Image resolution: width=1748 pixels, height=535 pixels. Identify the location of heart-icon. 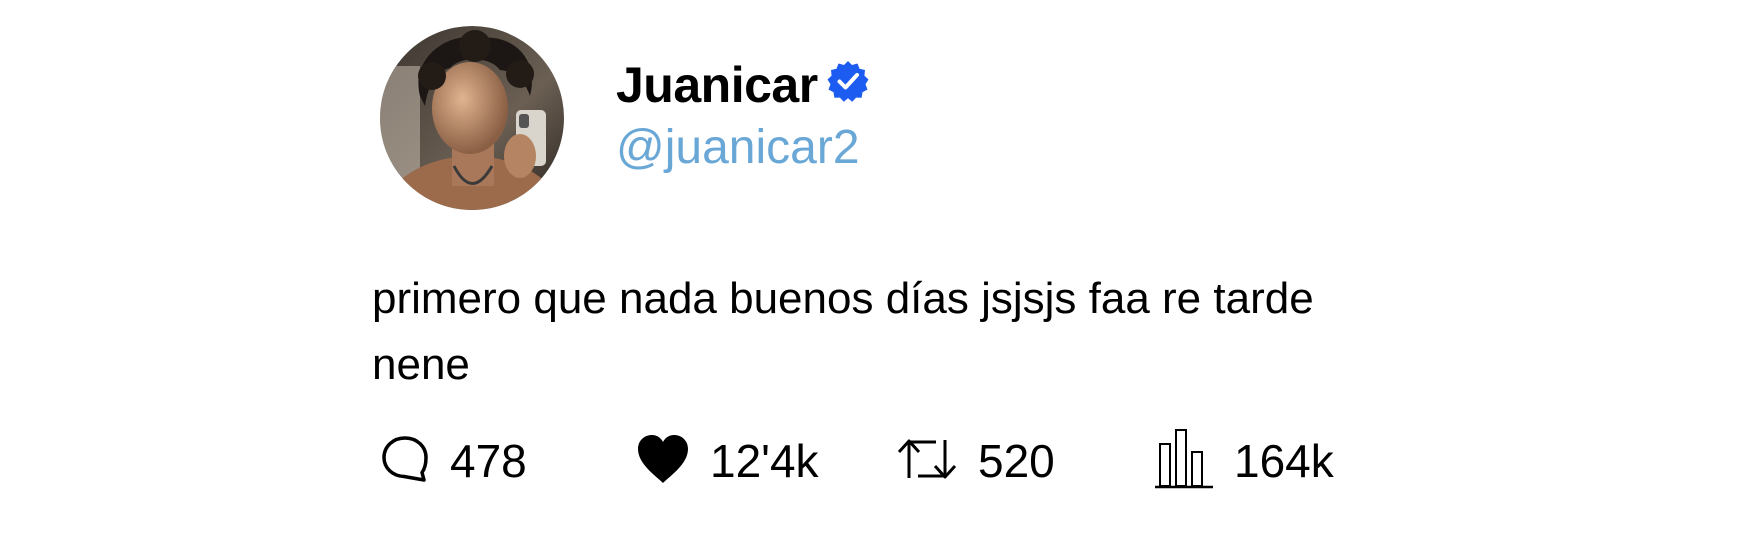
(663, 461).